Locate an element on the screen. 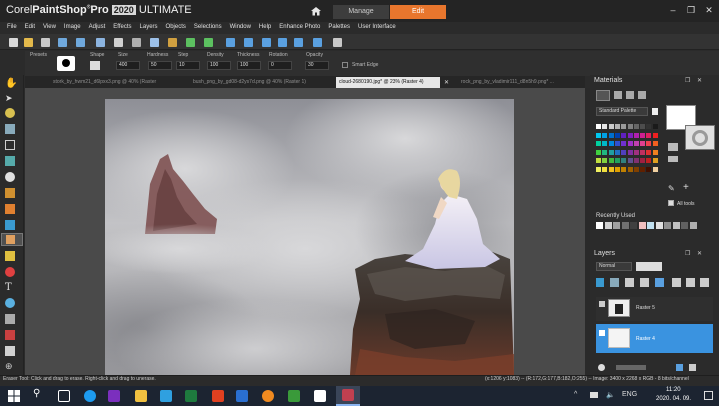 The image size is (719, 406). size-field: 400 is located at coordinates (128, 65).